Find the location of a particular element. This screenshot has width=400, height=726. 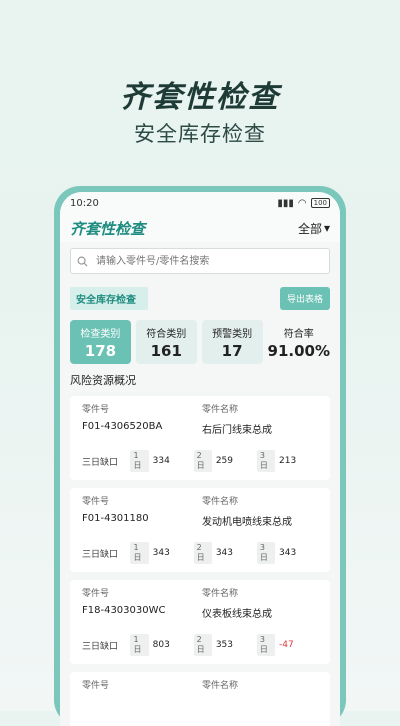

promo-title: 齐套性检查 is located at coordinates (200, 97).